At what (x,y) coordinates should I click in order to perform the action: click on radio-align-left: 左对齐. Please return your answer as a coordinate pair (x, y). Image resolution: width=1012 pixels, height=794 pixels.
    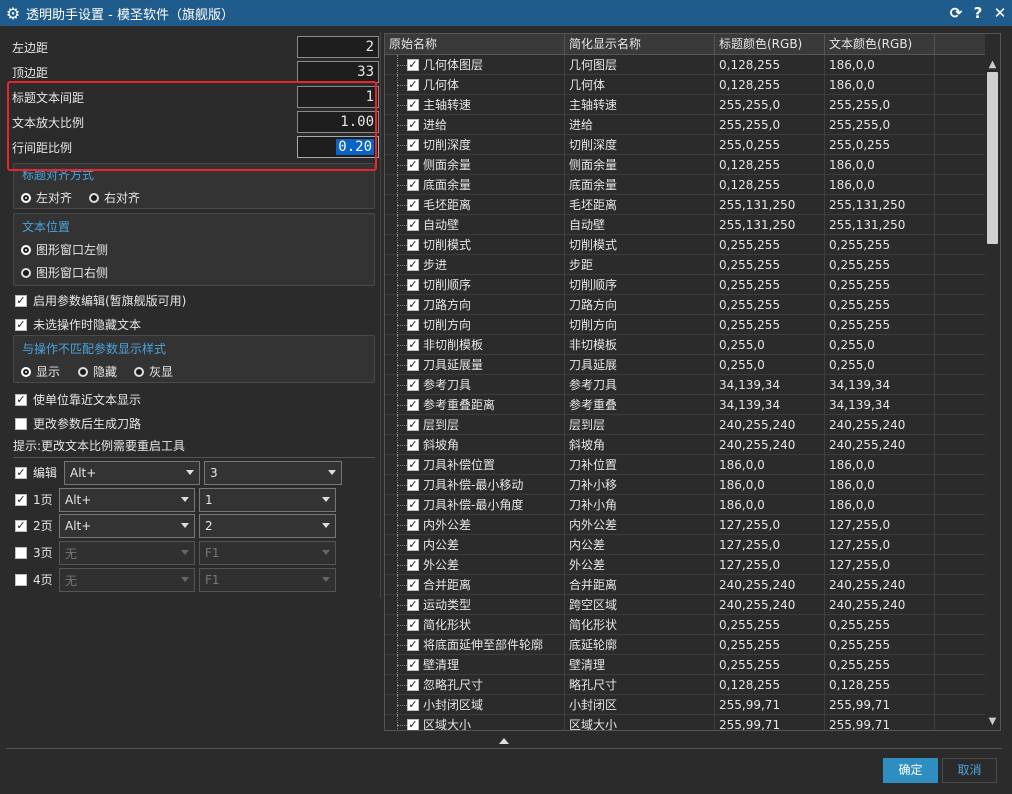
    Looking at the image, I should click on (46, 197).